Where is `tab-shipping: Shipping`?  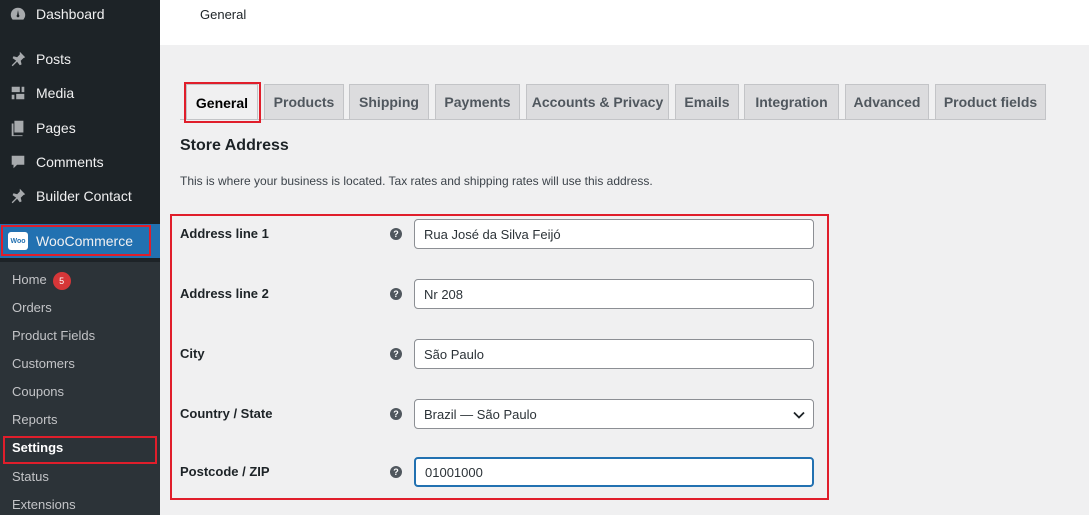 tab-shipping: Shipping is located at coordinates (389, 101).